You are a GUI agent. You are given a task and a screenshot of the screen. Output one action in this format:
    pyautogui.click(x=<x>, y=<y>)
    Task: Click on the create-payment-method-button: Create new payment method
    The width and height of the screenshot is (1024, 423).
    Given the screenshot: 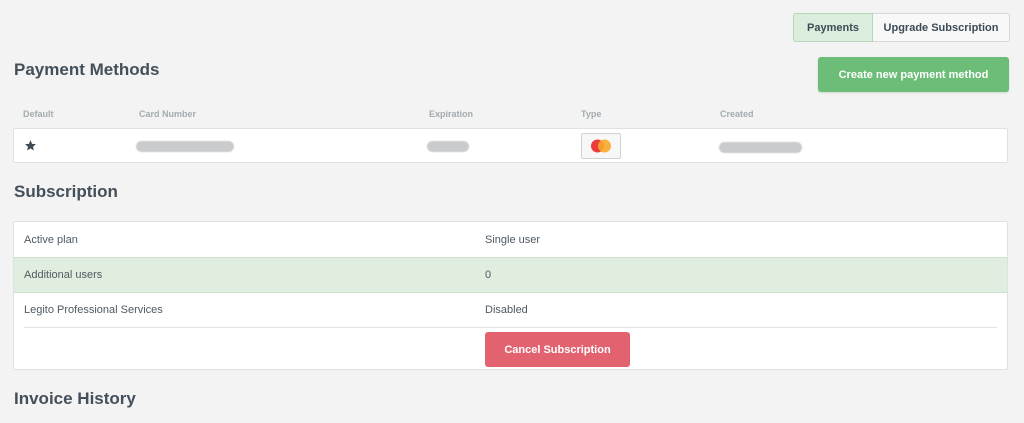 What is the action you would take?
    pyautogui.click(x=913, y=74)
    